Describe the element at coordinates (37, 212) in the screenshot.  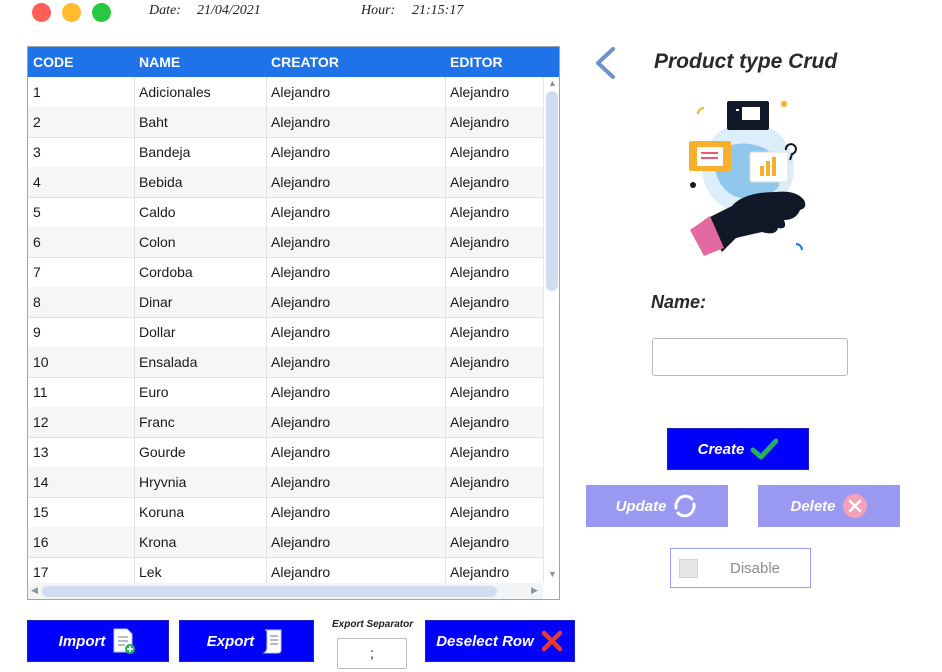
I see `cell-code: 5` at that location.